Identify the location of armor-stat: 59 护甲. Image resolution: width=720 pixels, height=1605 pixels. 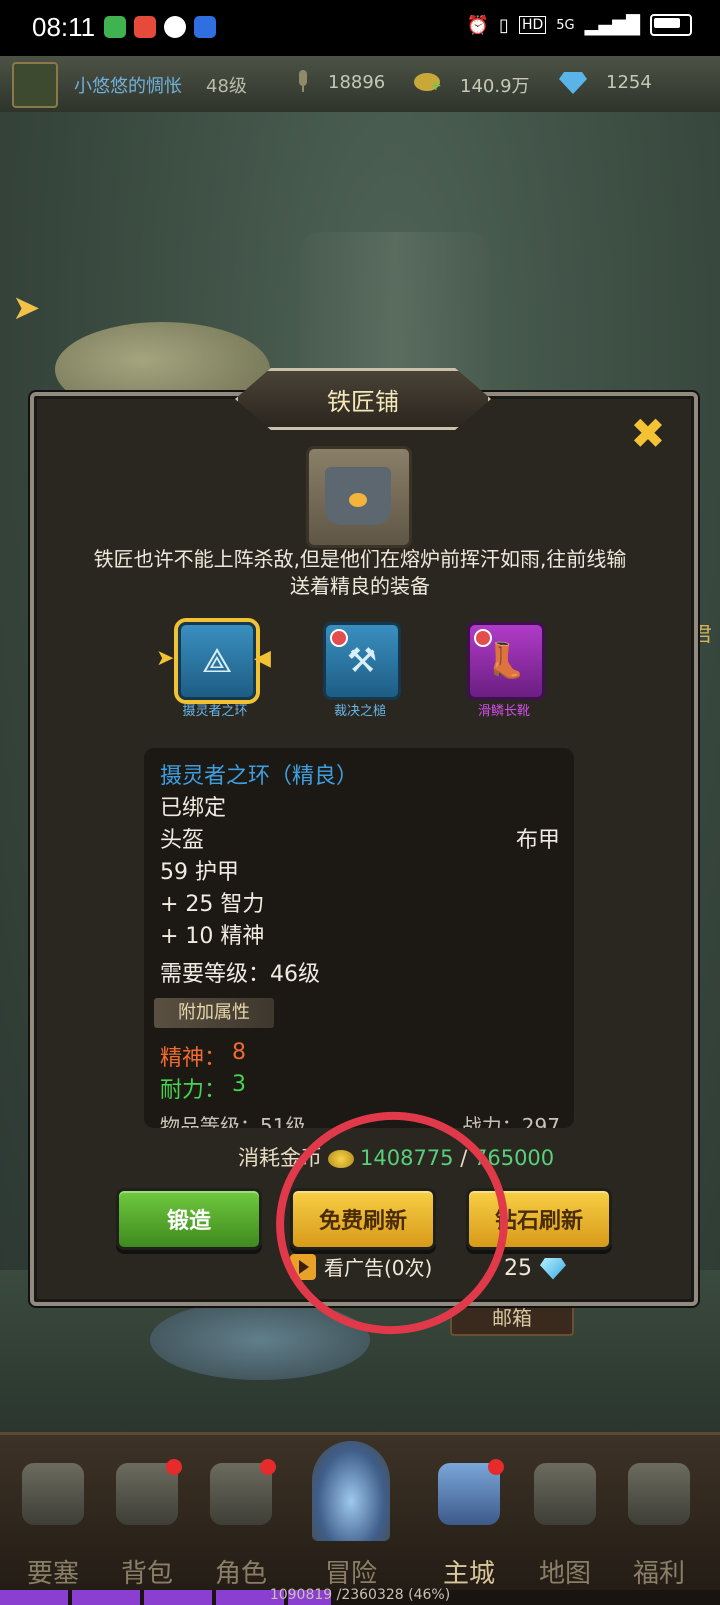
(199, 872).